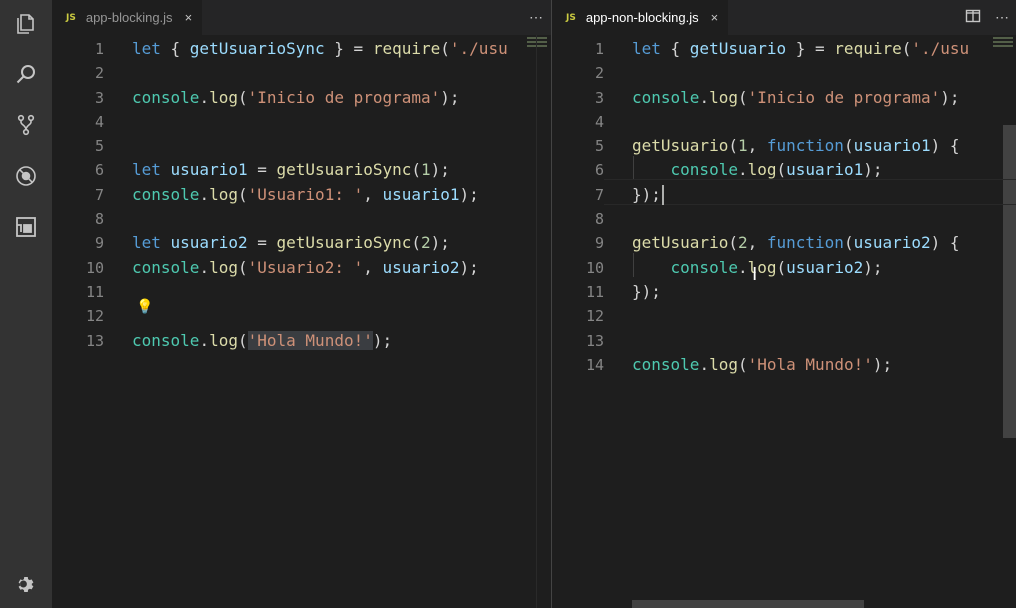  I want to click on tab-label: app-non-blocking.js, so click(642, 17).